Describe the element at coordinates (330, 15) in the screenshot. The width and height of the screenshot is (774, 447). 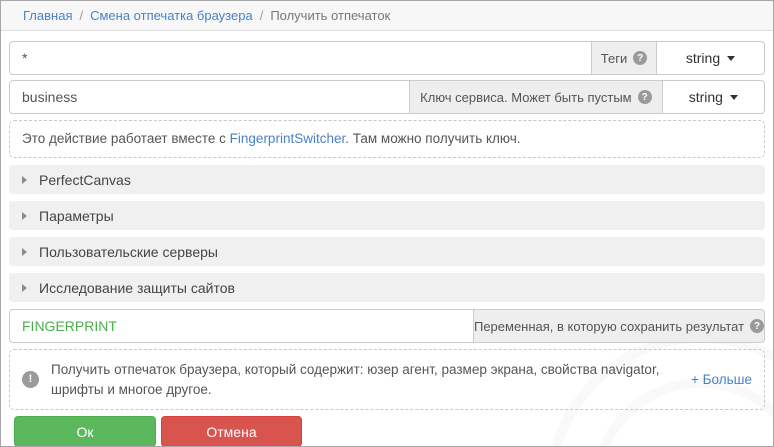
I see `breadcrumb-current: Получить отпечаток` at that location.